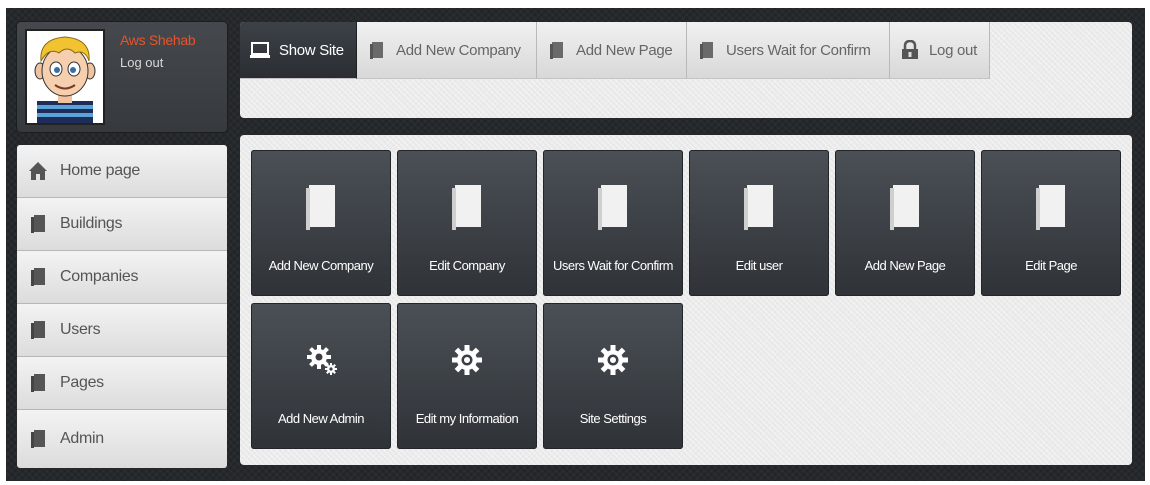 The image size is (1150, 485). What do you see at coordinates (953, 50) in the screenshot?
I see `tab-label: Log out` at bounding box center [953, 50].